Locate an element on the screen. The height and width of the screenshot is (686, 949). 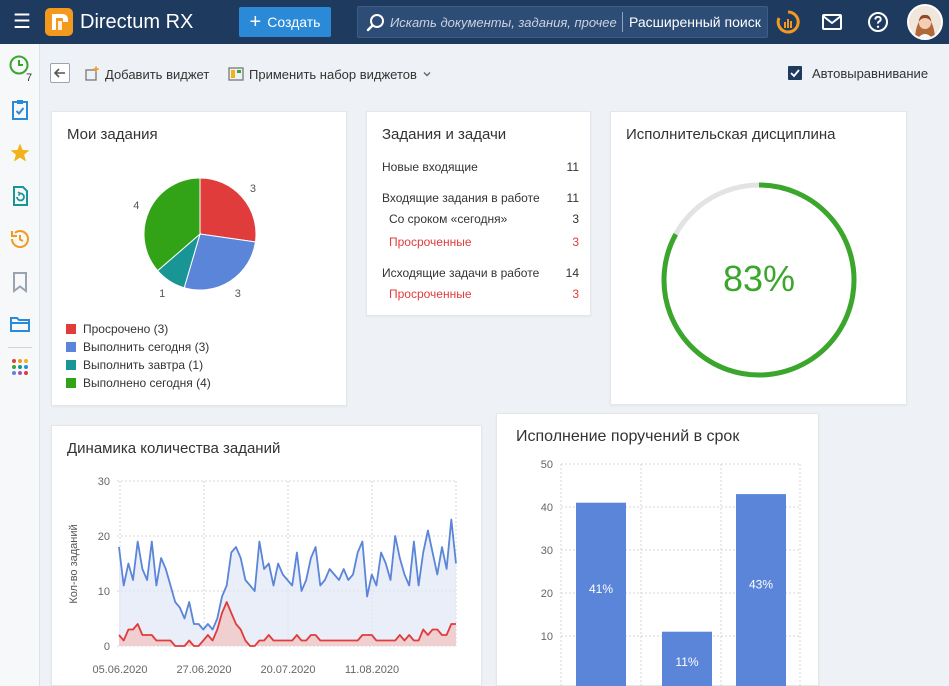
row-outgoing-in-work: Исходящие задачи в работе 14 is located at coordinates (480, 273).